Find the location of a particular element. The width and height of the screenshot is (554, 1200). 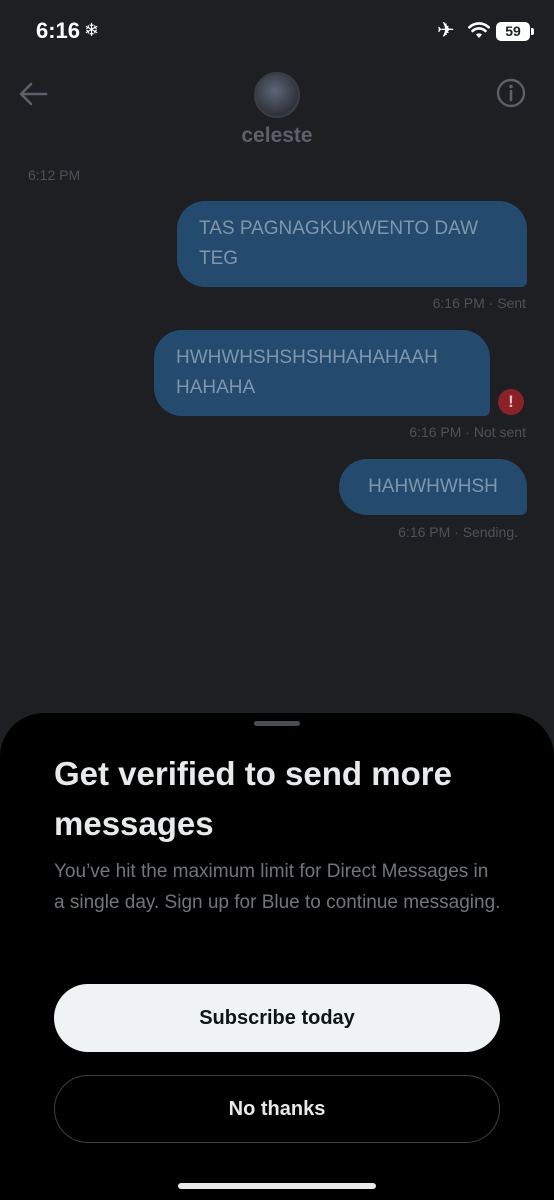

airplane-icon: ✈ is located at coordinates (446, 30).